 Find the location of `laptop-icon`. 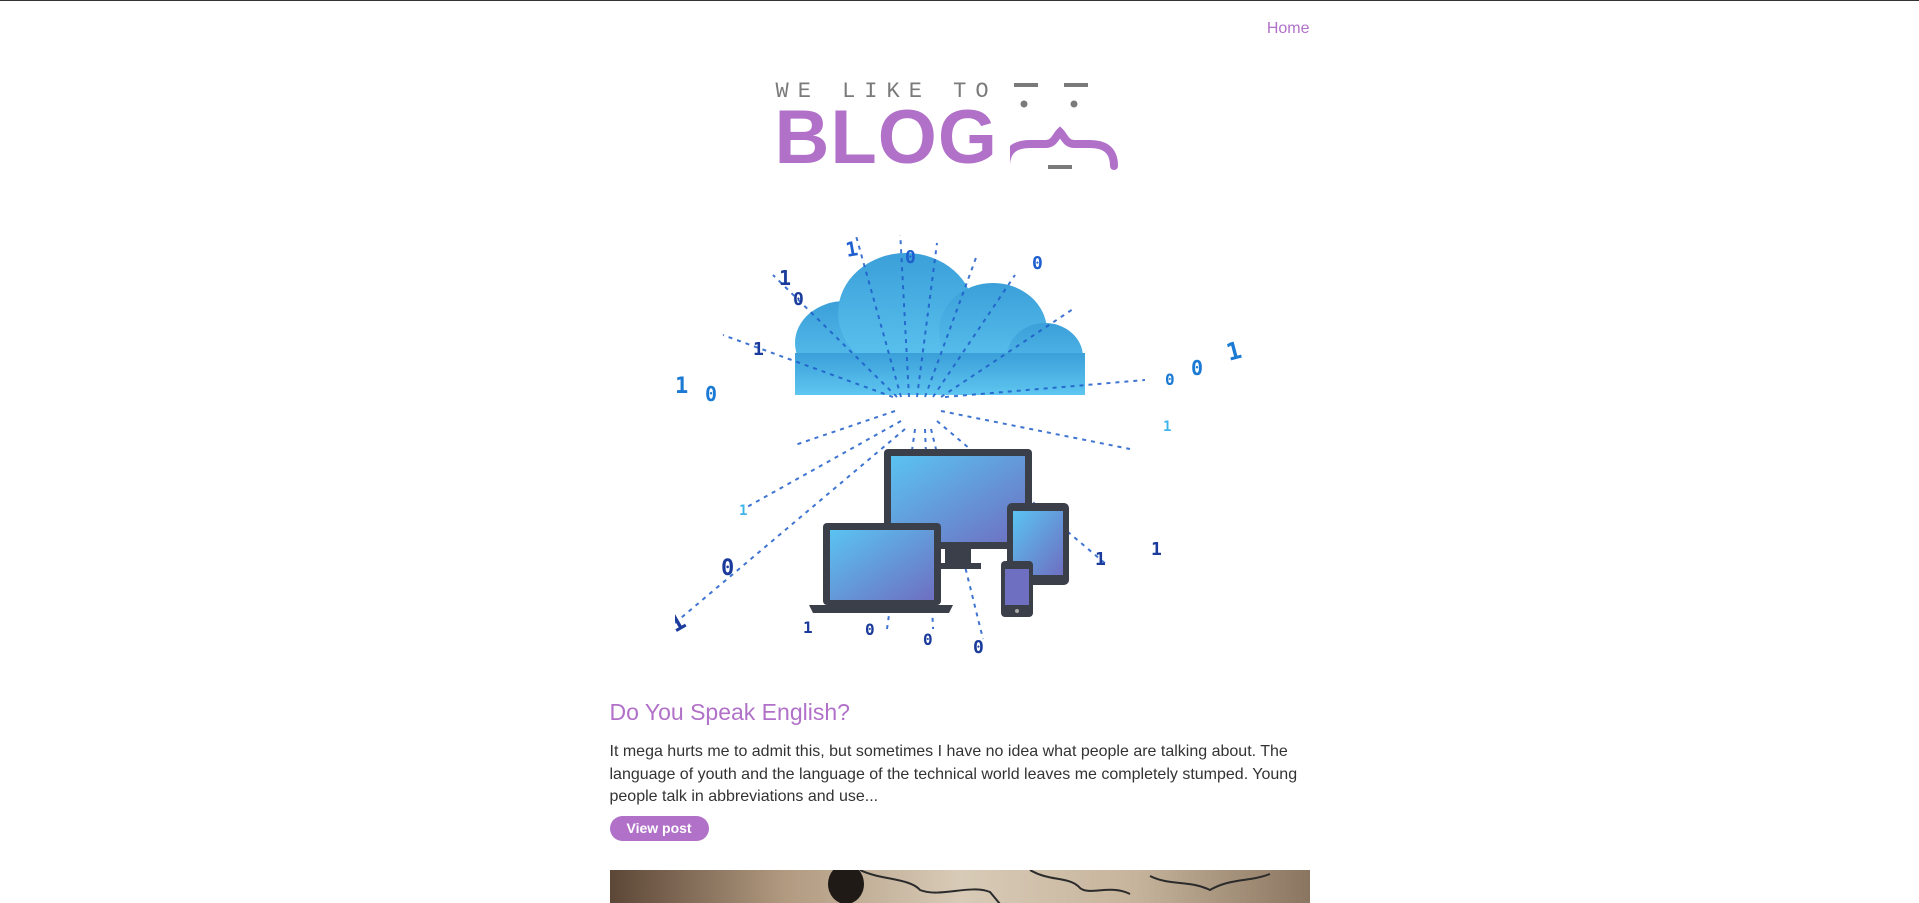

laptop-icon is located at coordinates (880, 568).